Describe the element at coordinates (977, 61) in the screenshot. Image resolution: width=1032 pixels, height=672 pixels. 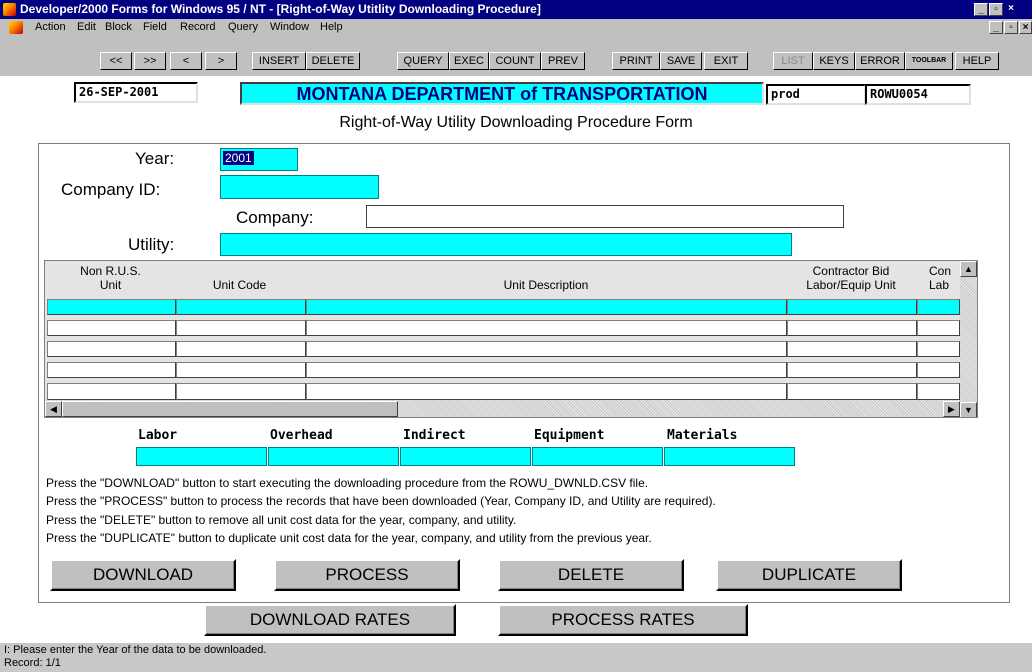
I see `help-button: HELP` at that location.